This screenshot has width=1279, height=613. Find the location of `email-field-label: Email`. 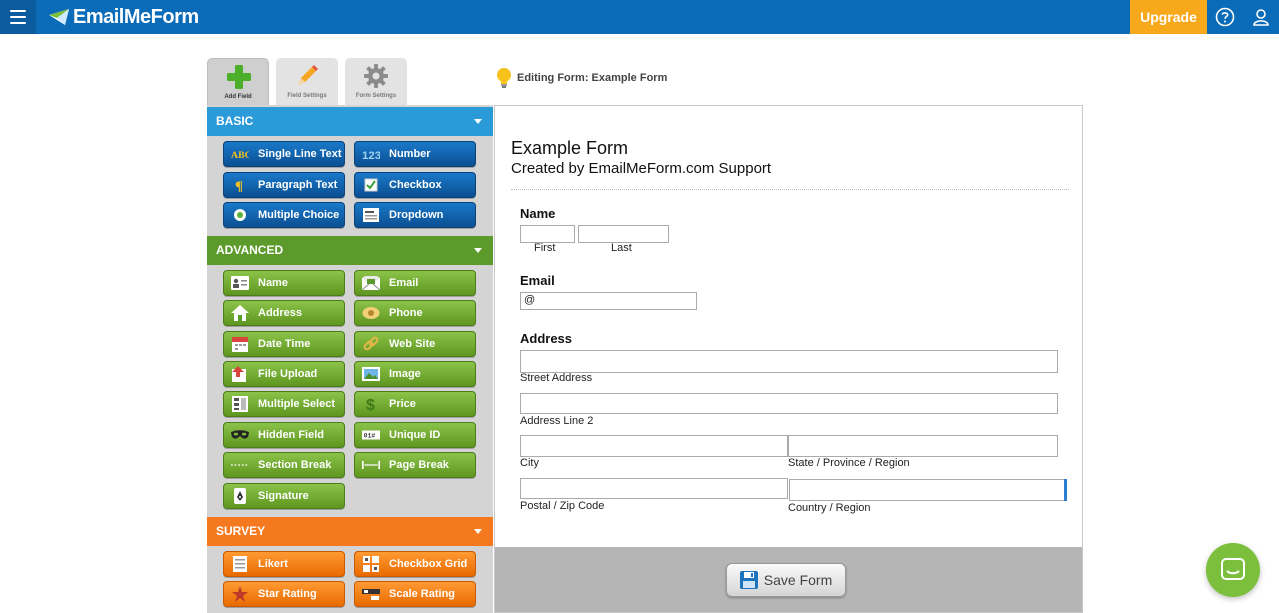

email-field-label: Email is located at coordinates (537, 280).